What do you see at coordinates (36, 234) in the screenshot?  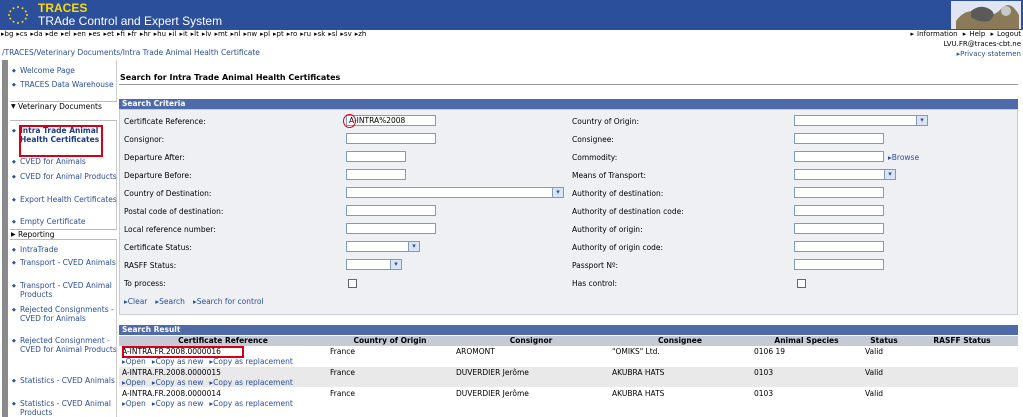 I see `section-label: Reporting` at bounding box center [36, 234].